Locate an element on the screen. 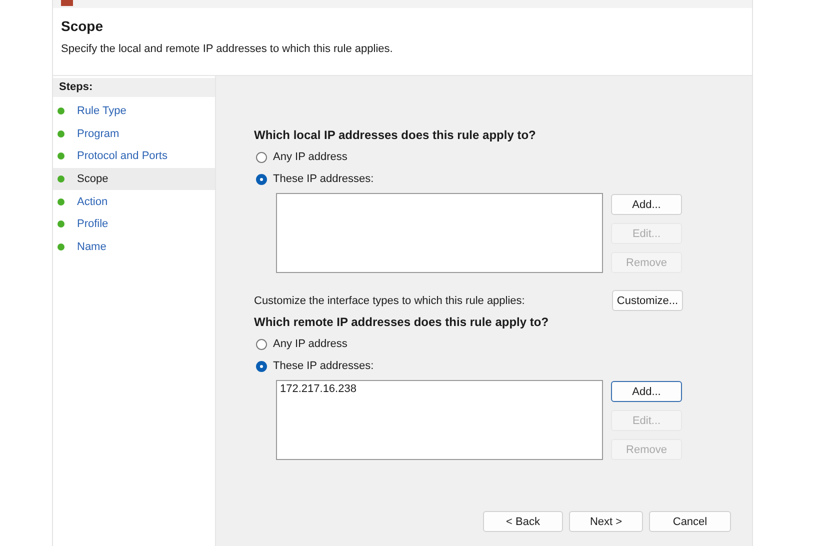 Image resolution: width=818 pixels, height=546 pixels. ip-address-list: 172.217.16.238 is located at coordinates (439, 420).